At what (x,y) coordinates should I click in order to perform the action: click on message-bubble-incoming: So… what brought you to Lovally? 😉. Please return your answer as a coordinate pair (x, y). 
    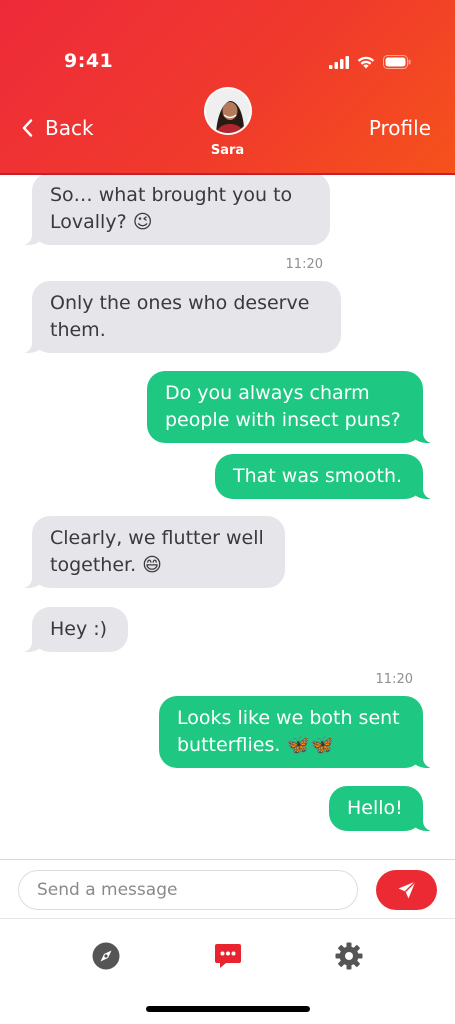
    Looking at the image, I should click on (176, 210).